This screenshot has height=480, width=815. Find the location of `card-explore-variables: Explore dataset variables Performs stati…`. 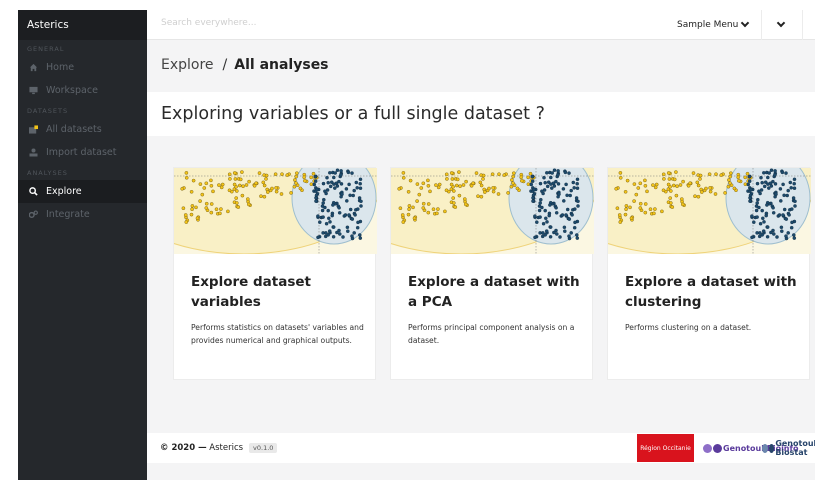

card-explore-variables: Explore dataset variables Performs stati… is located at coordinates (275, 273).